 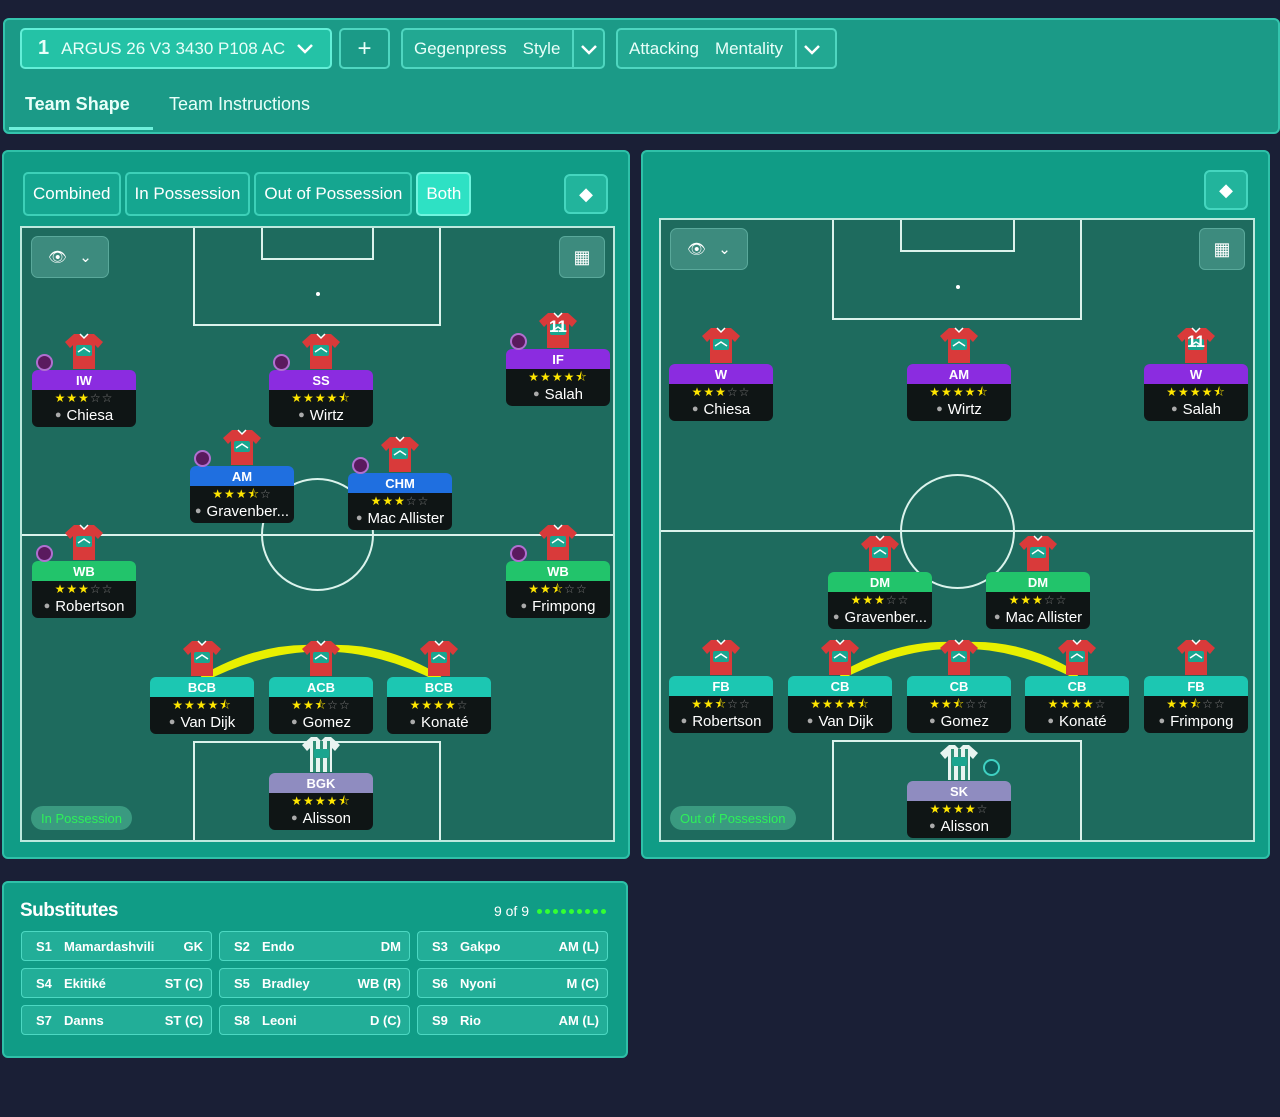 I want to click on player-card: FB ★★⯪☆☆ ● Robertson, so click(x=721, y=685).